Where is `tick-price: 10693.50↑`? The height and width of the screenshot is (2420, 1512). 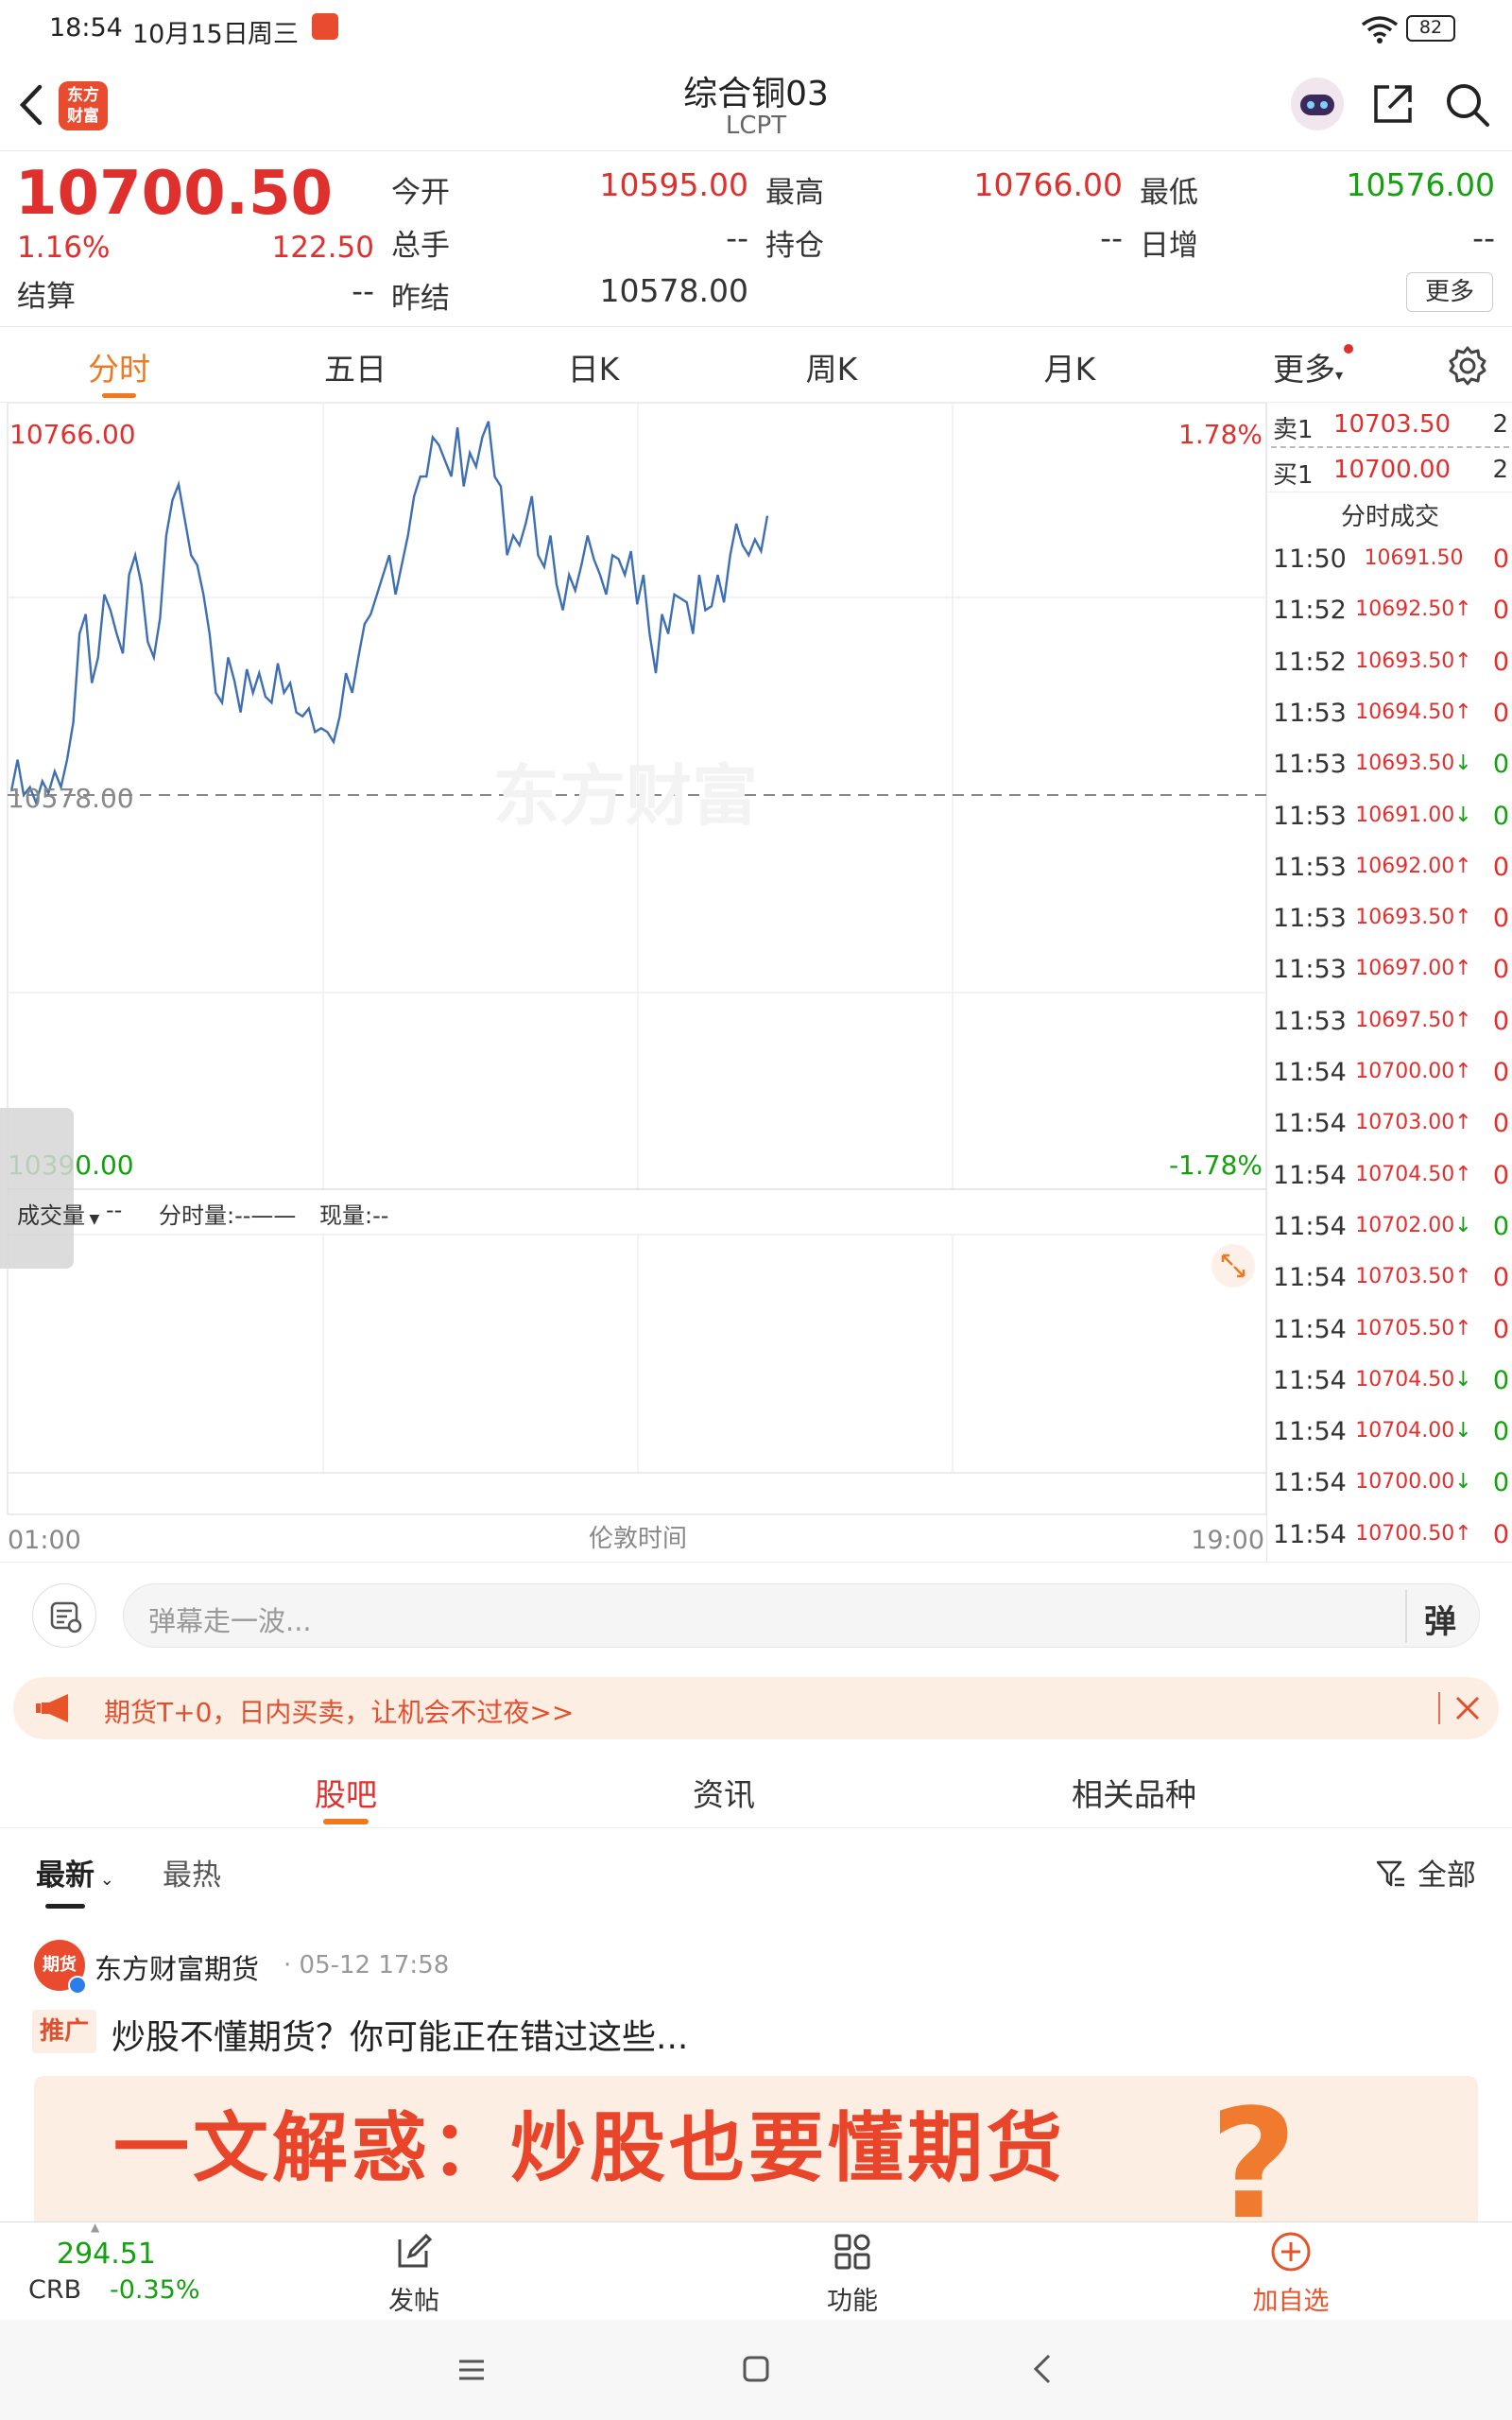 tick-price: 10693.50↑ is located at coordinates (1413, 661).